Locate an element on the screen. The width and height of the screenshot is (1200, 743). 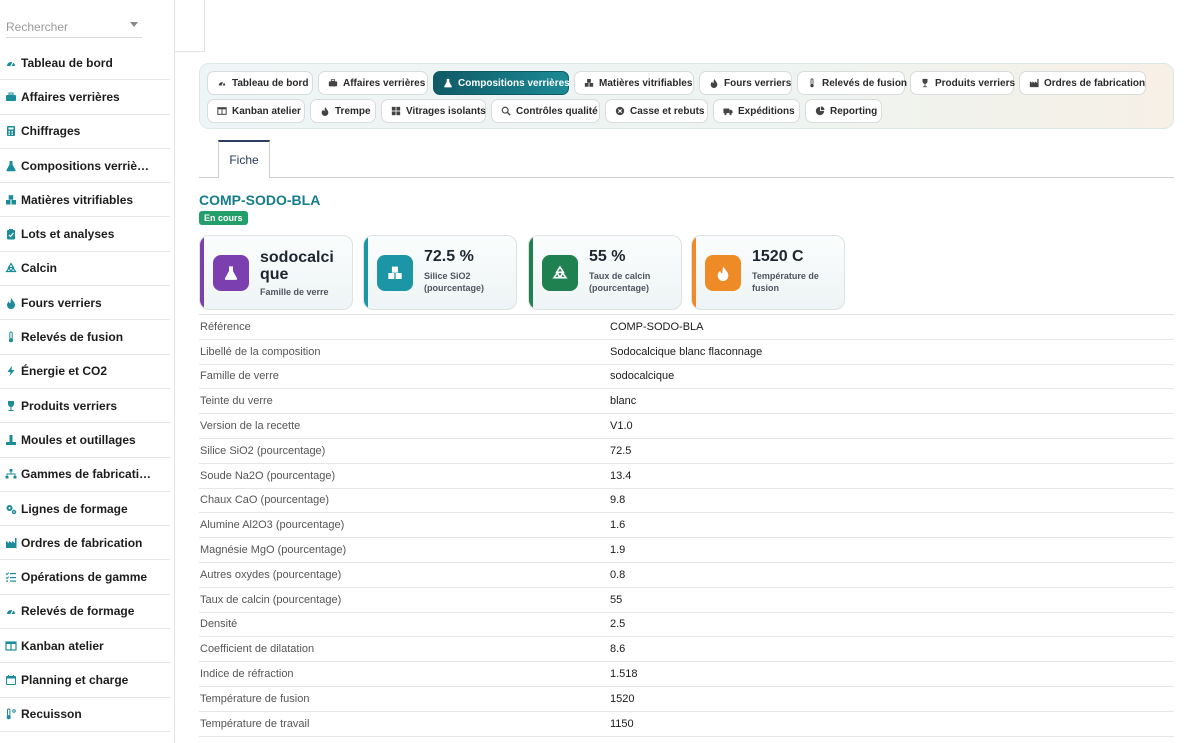
field-value: 9.8 is located at coordinates (618, 500).